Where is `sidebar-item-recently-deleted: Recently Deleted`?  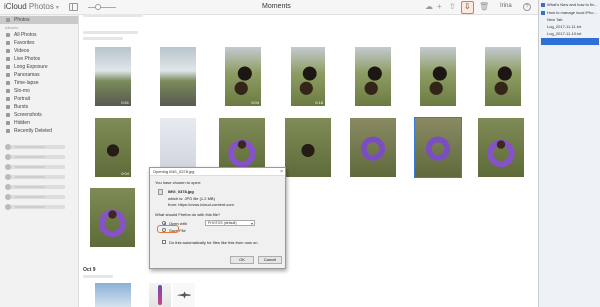
sidebar-item-recently-deleted: Recently Deleted is located at coordinates (39, 131).